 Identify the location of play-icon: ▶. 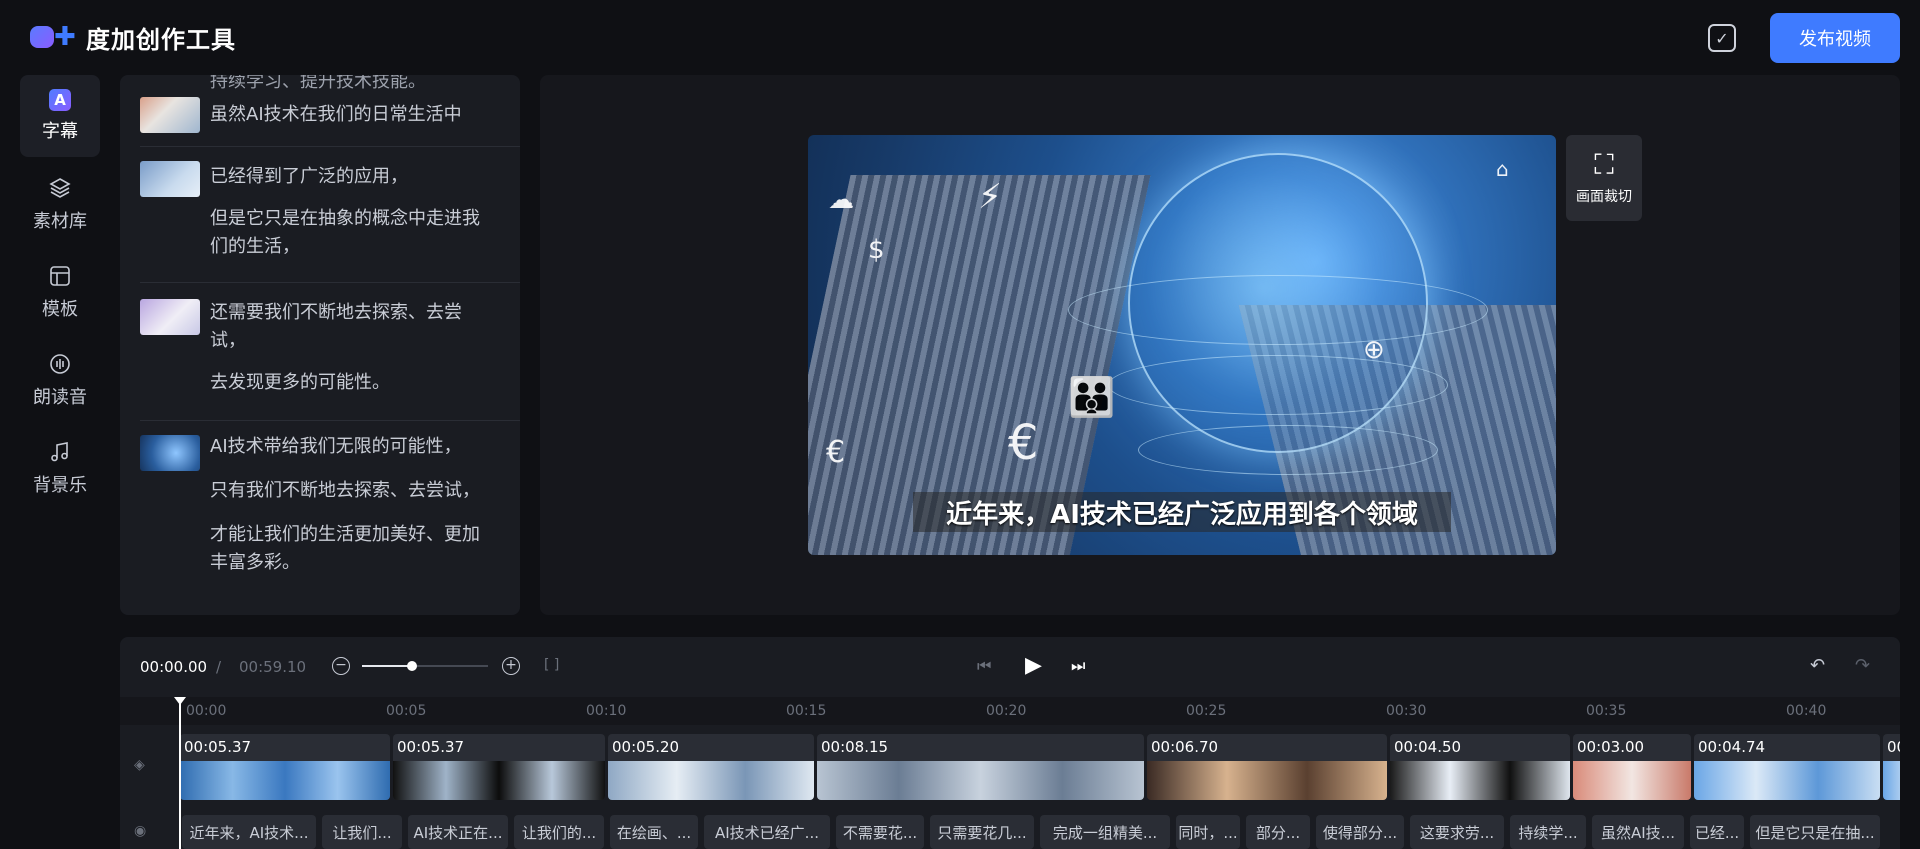
(1033, 665).